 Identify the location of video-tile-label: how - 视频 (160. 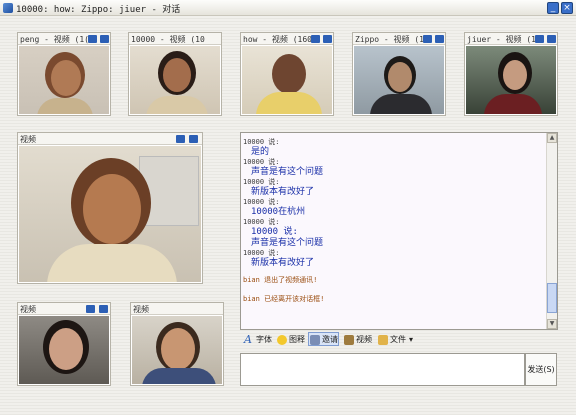
(277, 39).